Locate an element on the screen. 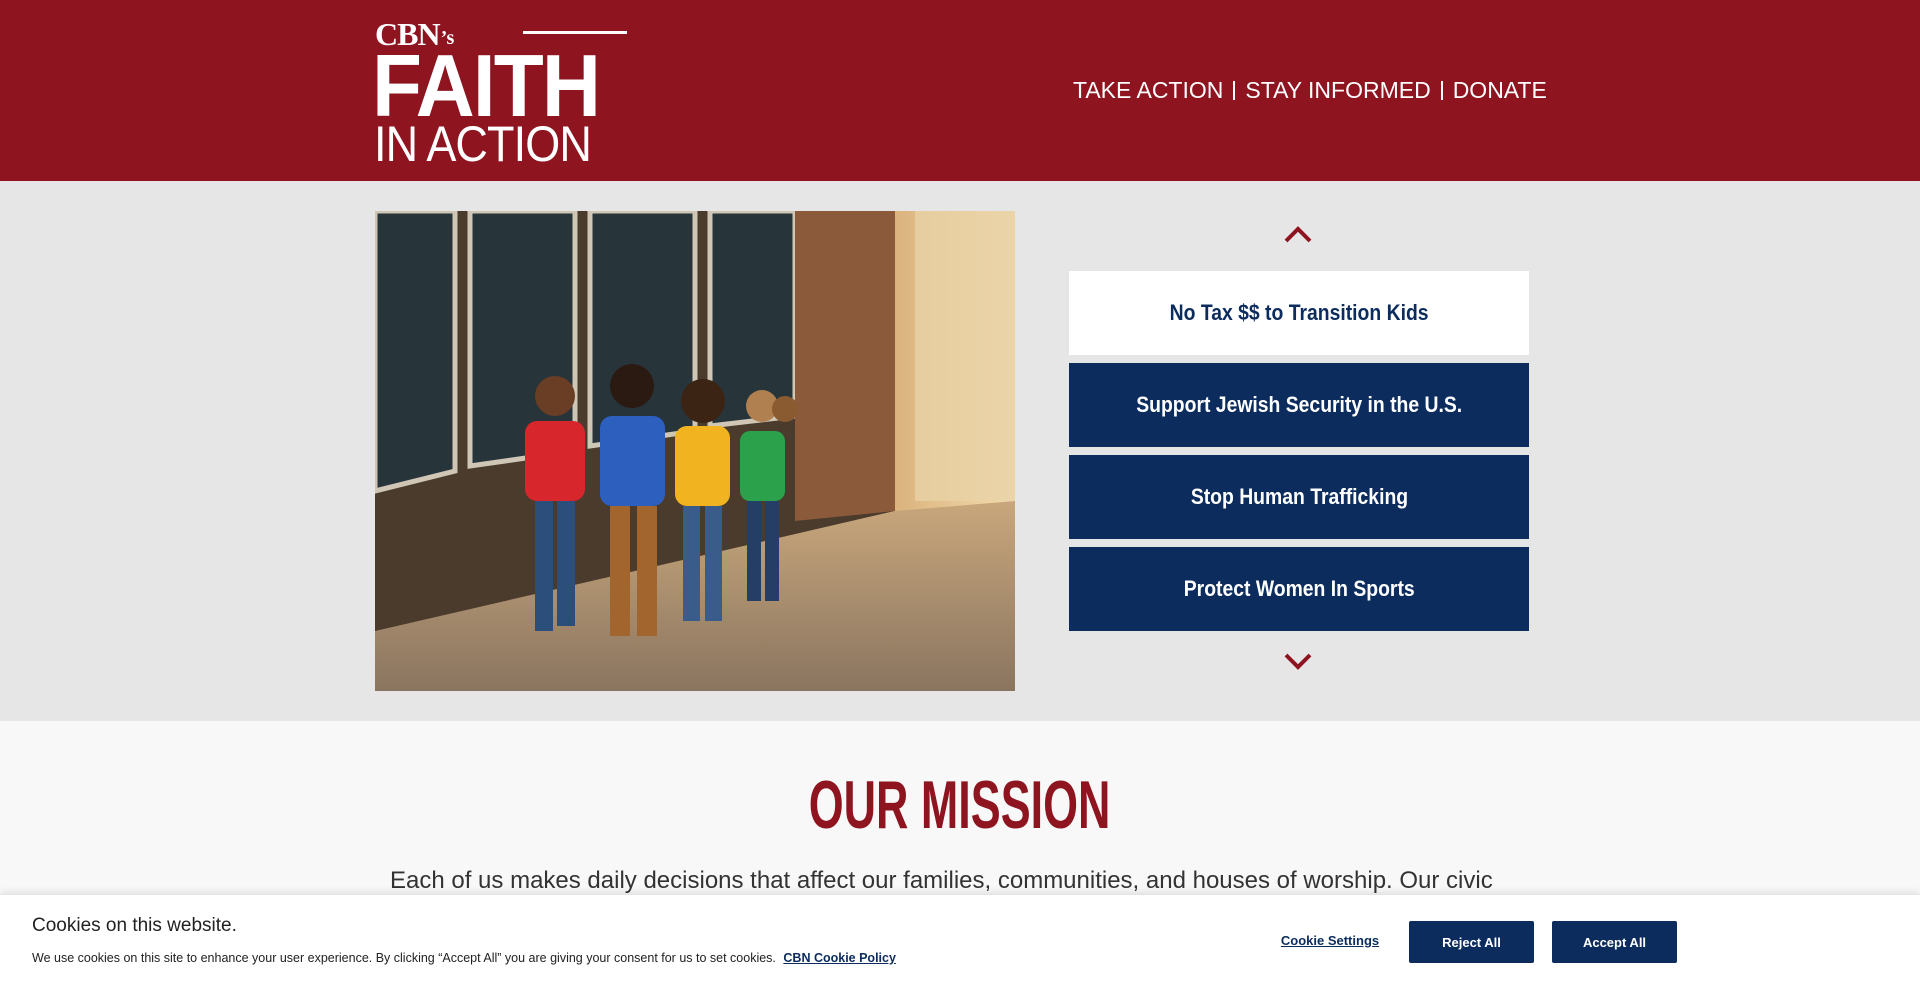 The height and width of the screenshot is (993, 1920). cookie-policy-link: CBN Cookie Policy is located at coordinates (839, 958).